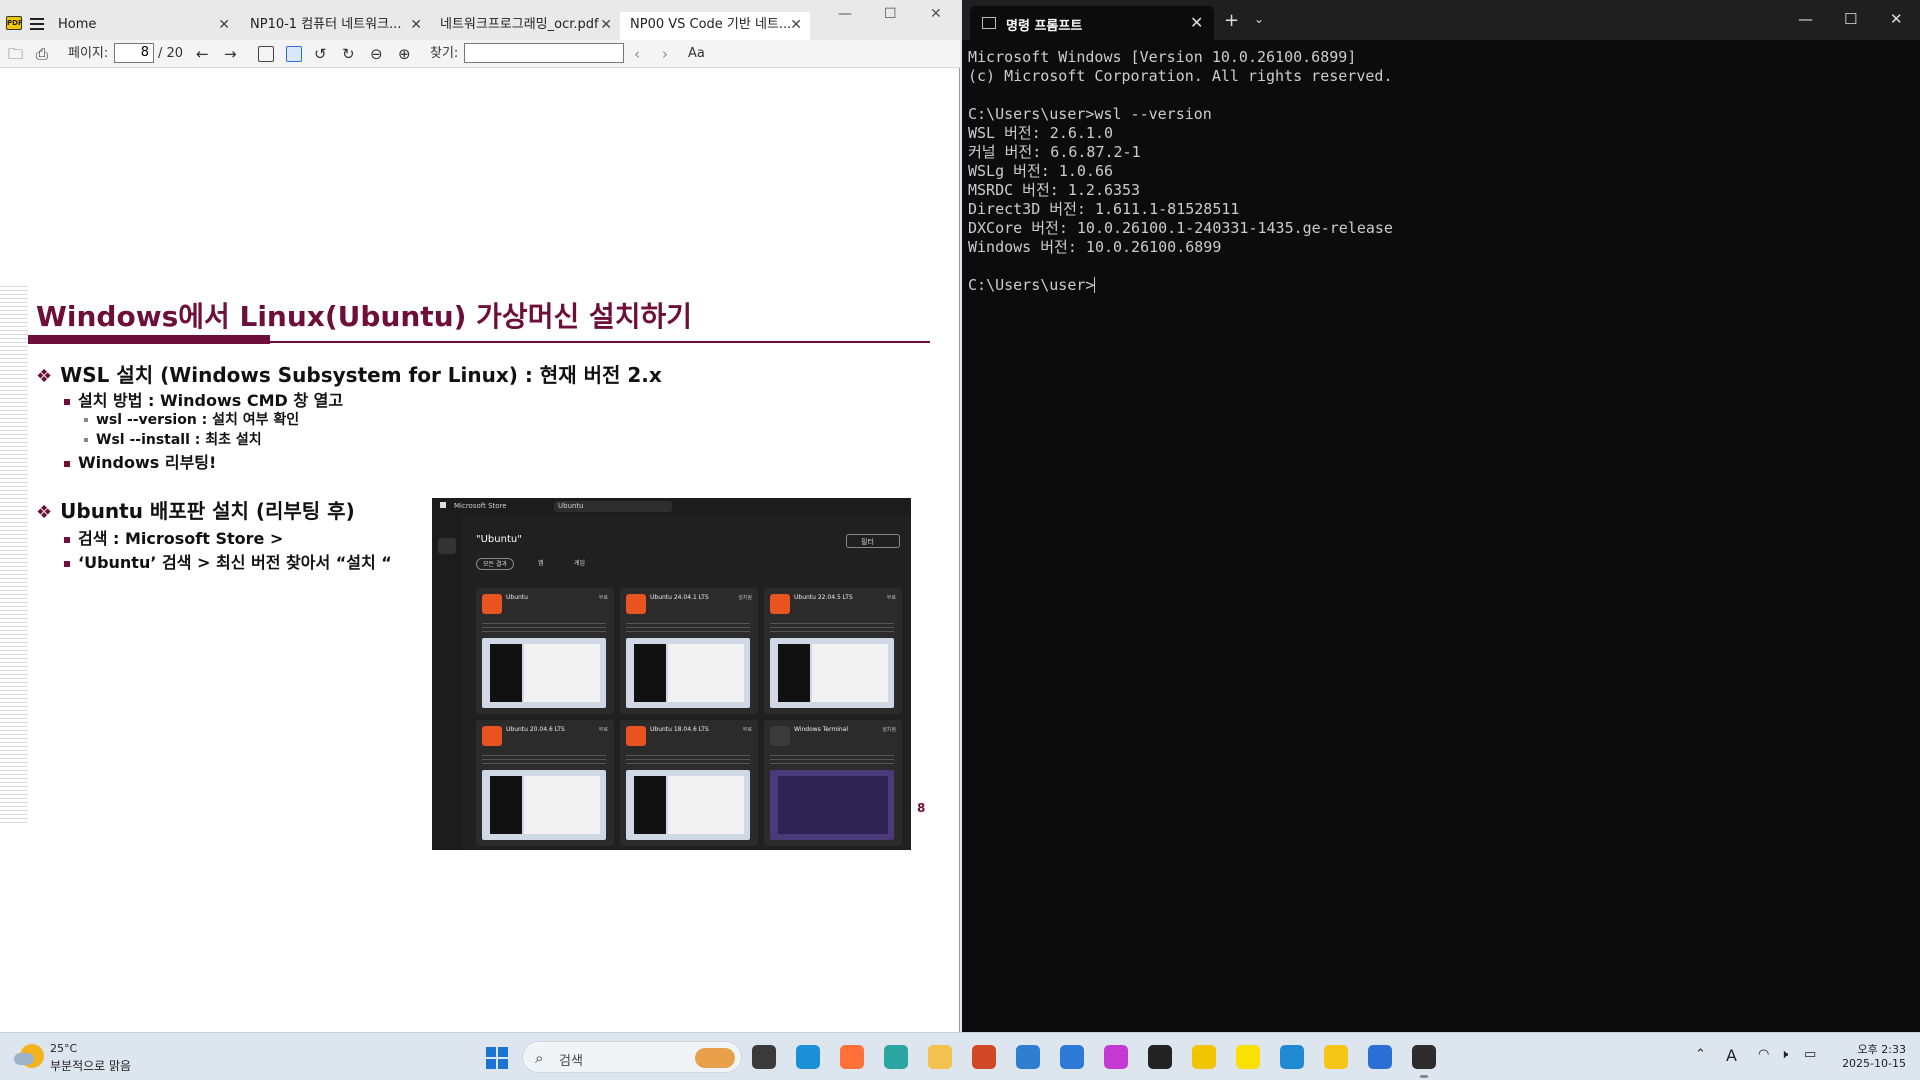 This screenshot has width=1920, height=1080. I want to click on start-button, so click(497, 1058).